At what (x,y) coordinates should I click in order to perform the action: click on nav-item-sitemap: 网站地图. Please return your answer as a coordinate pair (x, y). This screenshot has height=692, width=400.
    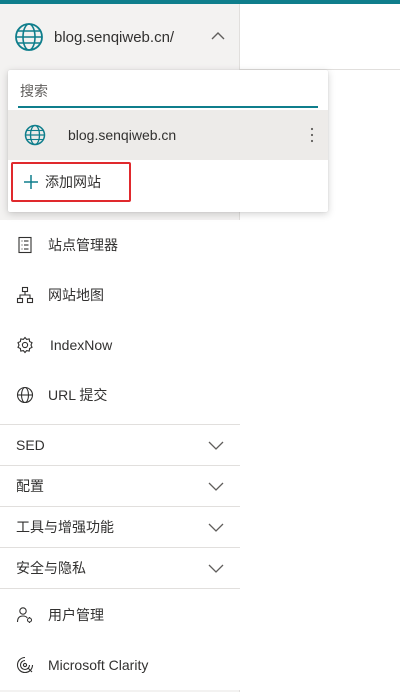
    Looking at the image, I should click on (120, 295).